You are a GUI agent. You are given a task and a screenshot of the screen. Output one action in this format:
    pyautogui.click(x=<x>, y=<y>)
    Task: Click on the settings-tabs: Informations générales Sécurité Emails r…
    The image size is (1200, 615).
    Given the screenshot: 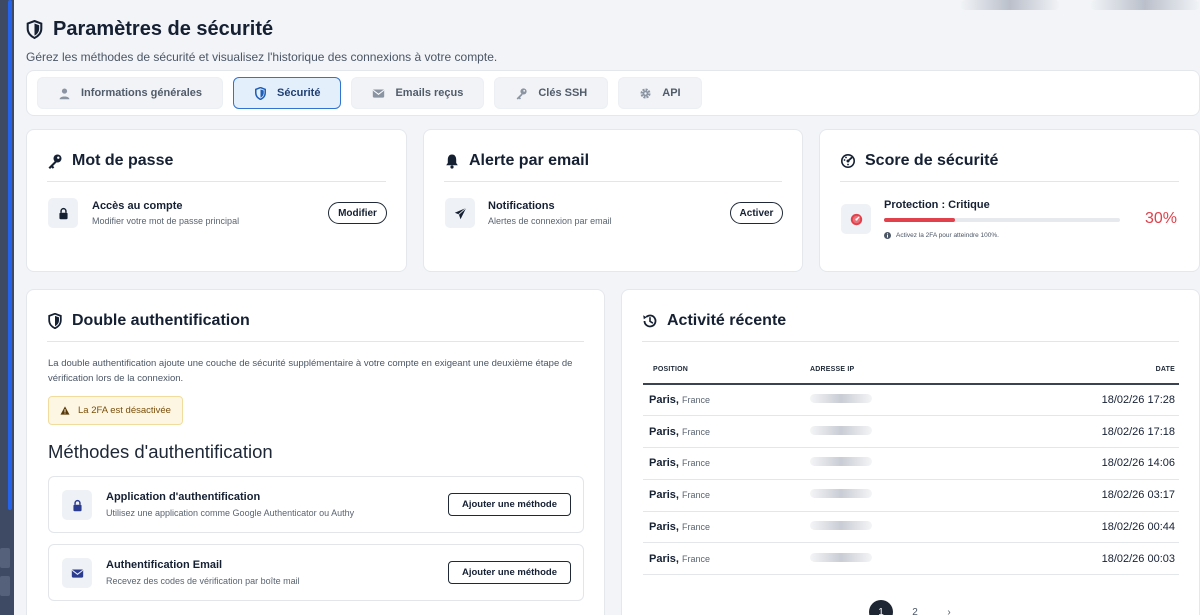 What is the action you would take?
    pyautogui.click(x=613, y=93)
    